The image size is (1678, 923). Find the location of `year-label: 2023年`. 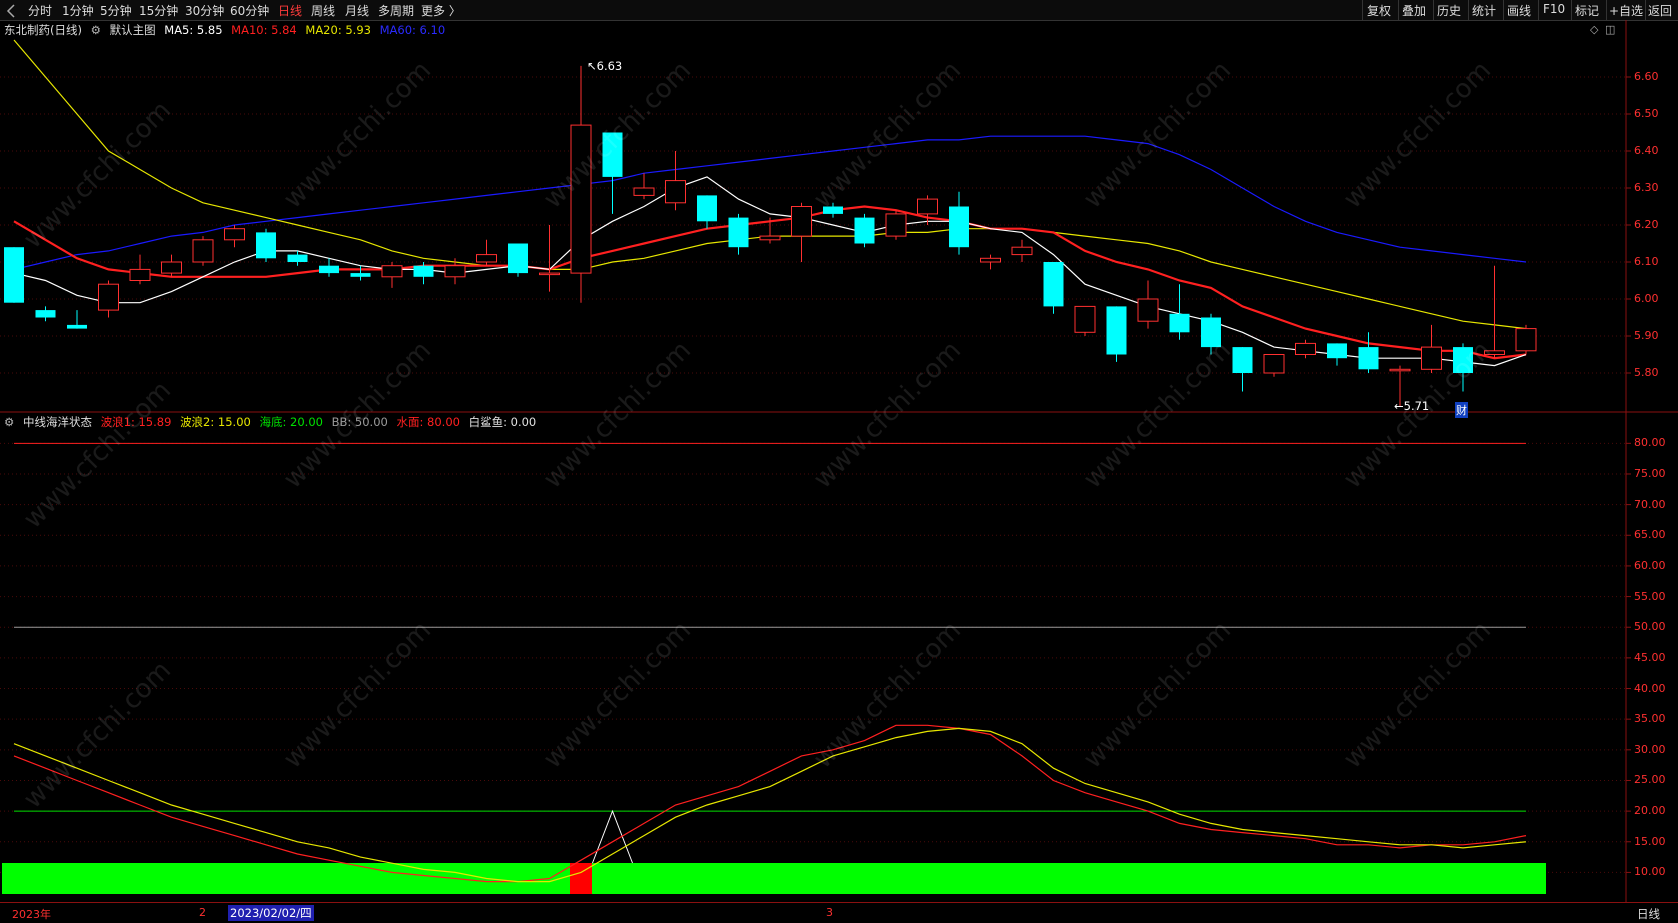

year-label: 2023年 is located at coordinates (31, 914).